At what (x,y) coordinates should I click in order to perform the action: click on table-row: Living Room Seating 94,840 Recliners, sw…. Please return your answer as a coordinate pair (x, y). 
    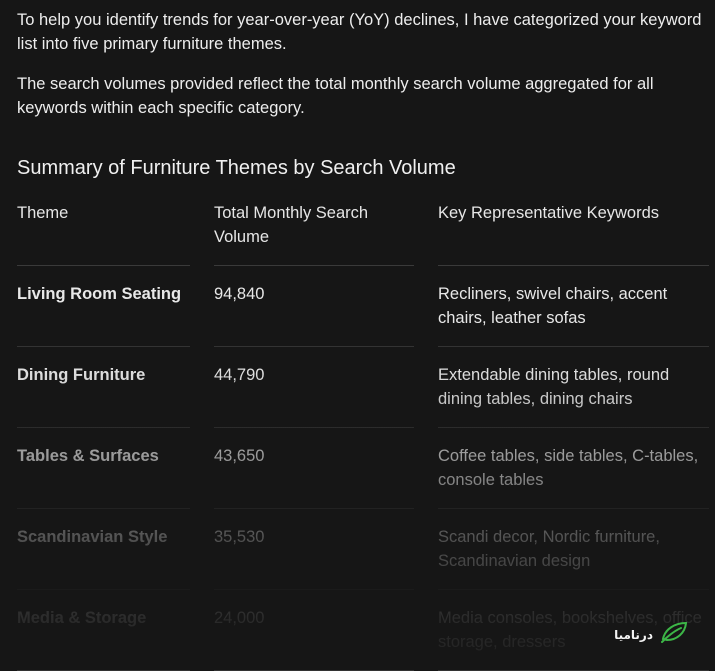
    Looking at the image, I should click on (363, 306).